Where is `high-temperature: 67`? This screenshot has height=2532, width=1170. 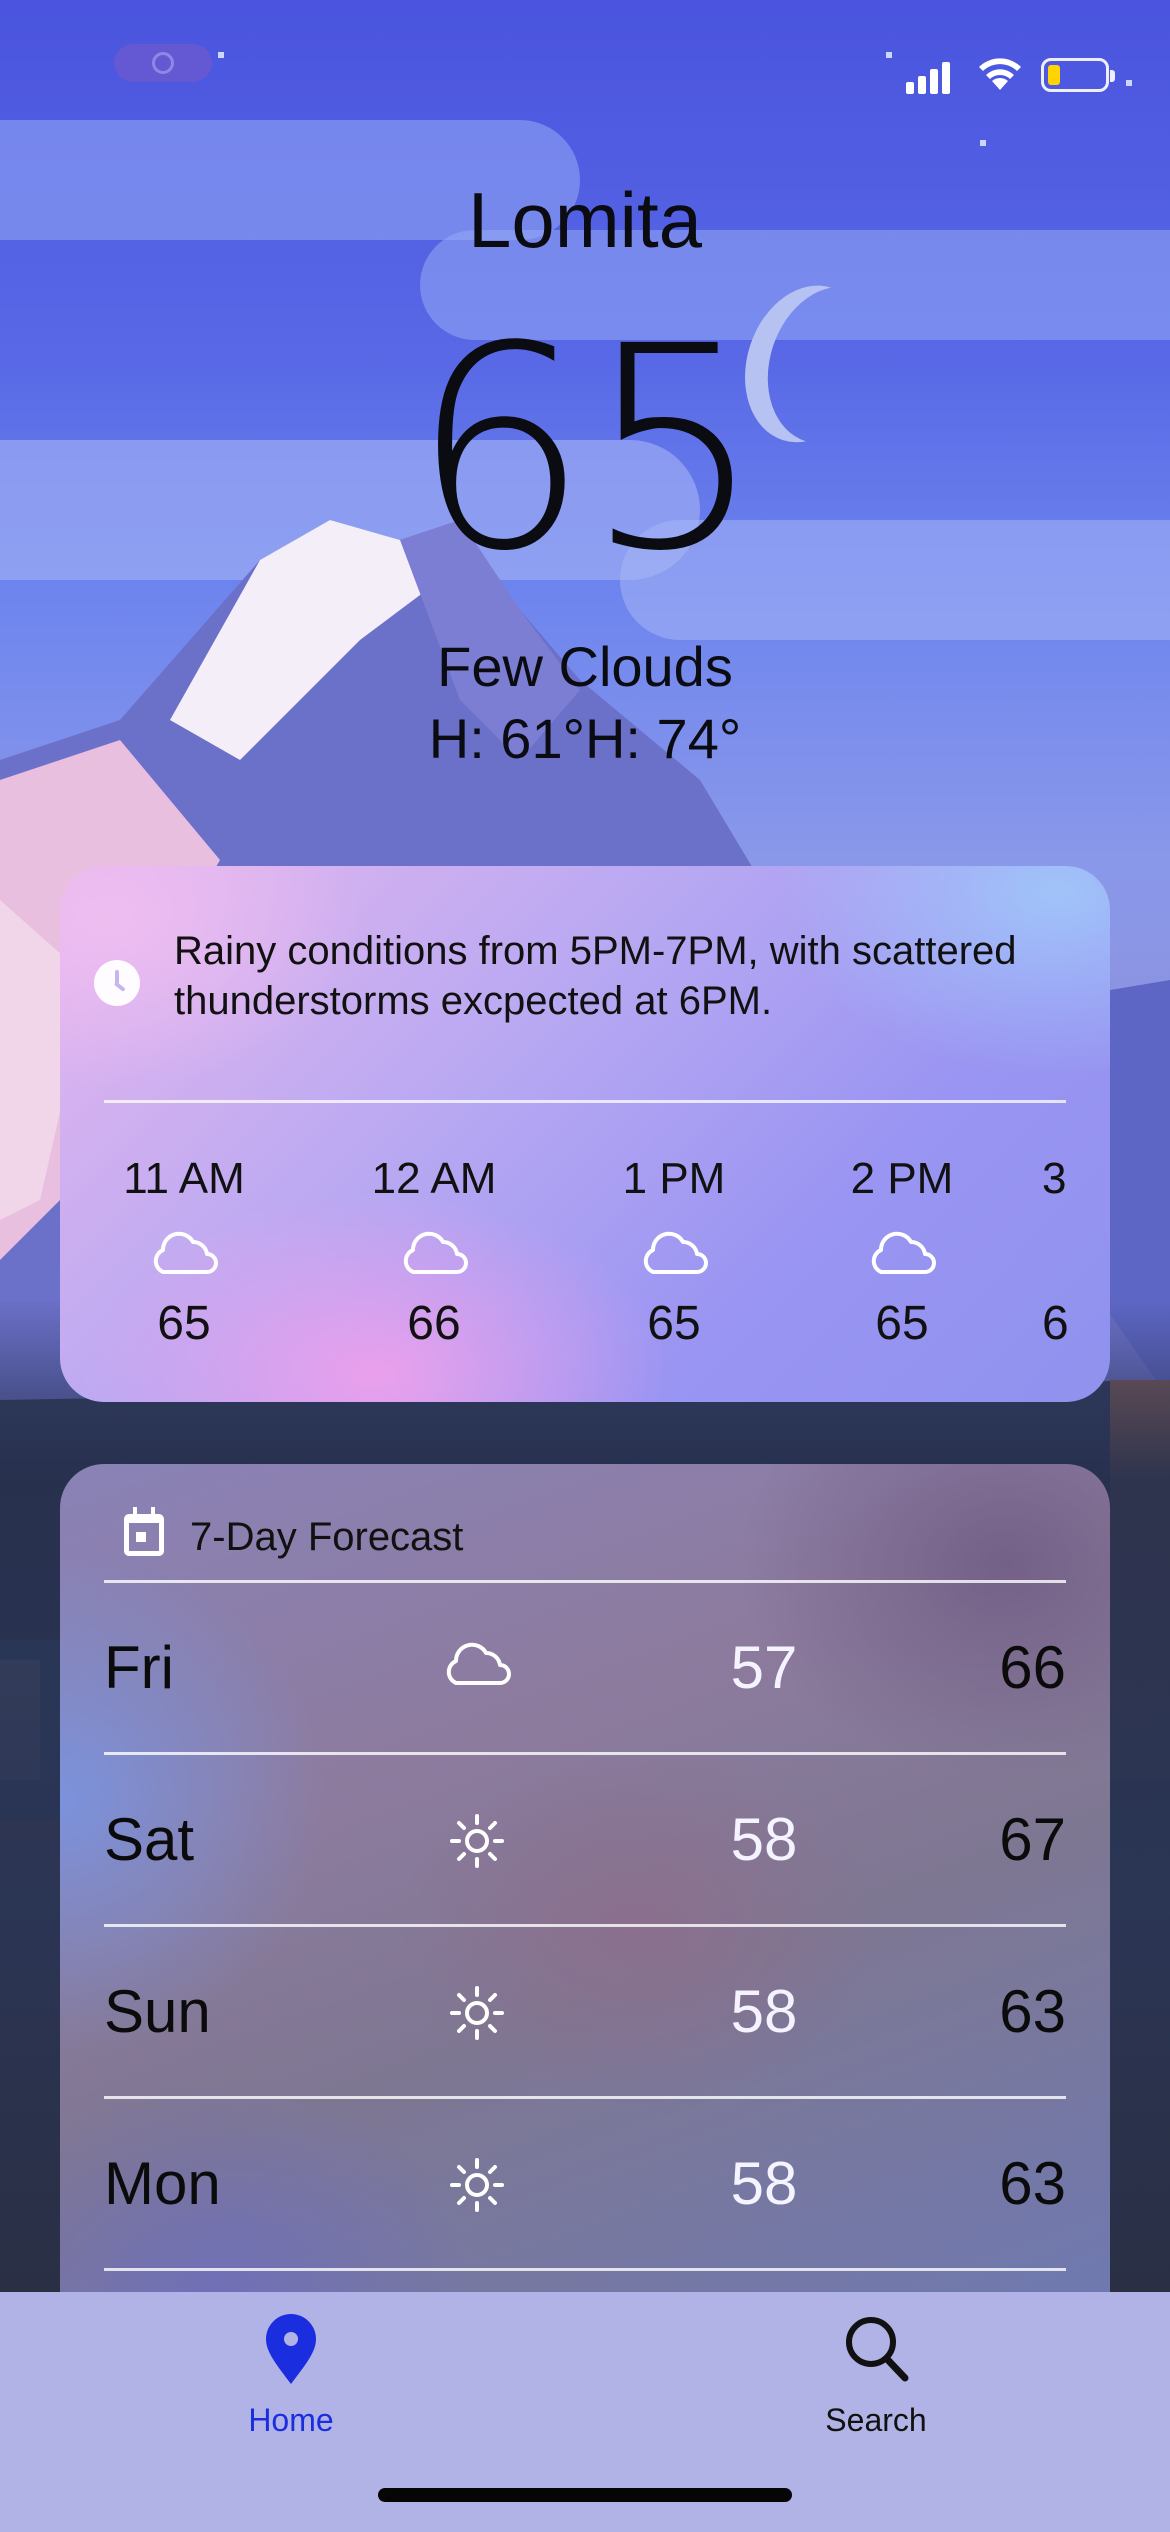 high-temperature: 67 is located at coordinates (1032, 1839).